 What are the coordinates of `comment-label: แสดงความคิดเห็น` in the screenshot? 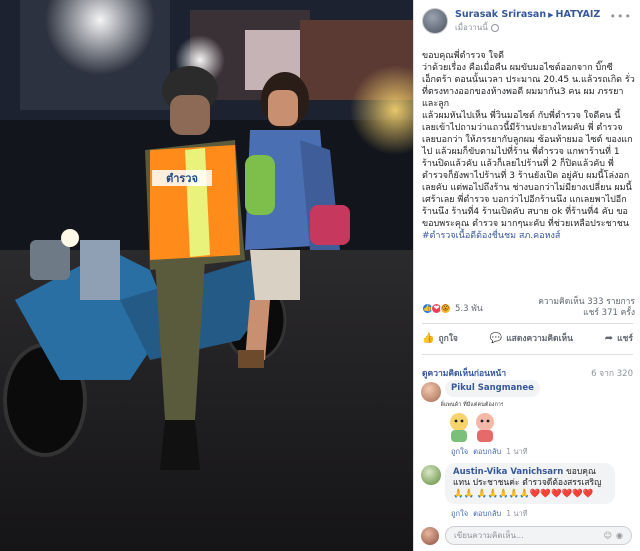 It's located at (539, 339).